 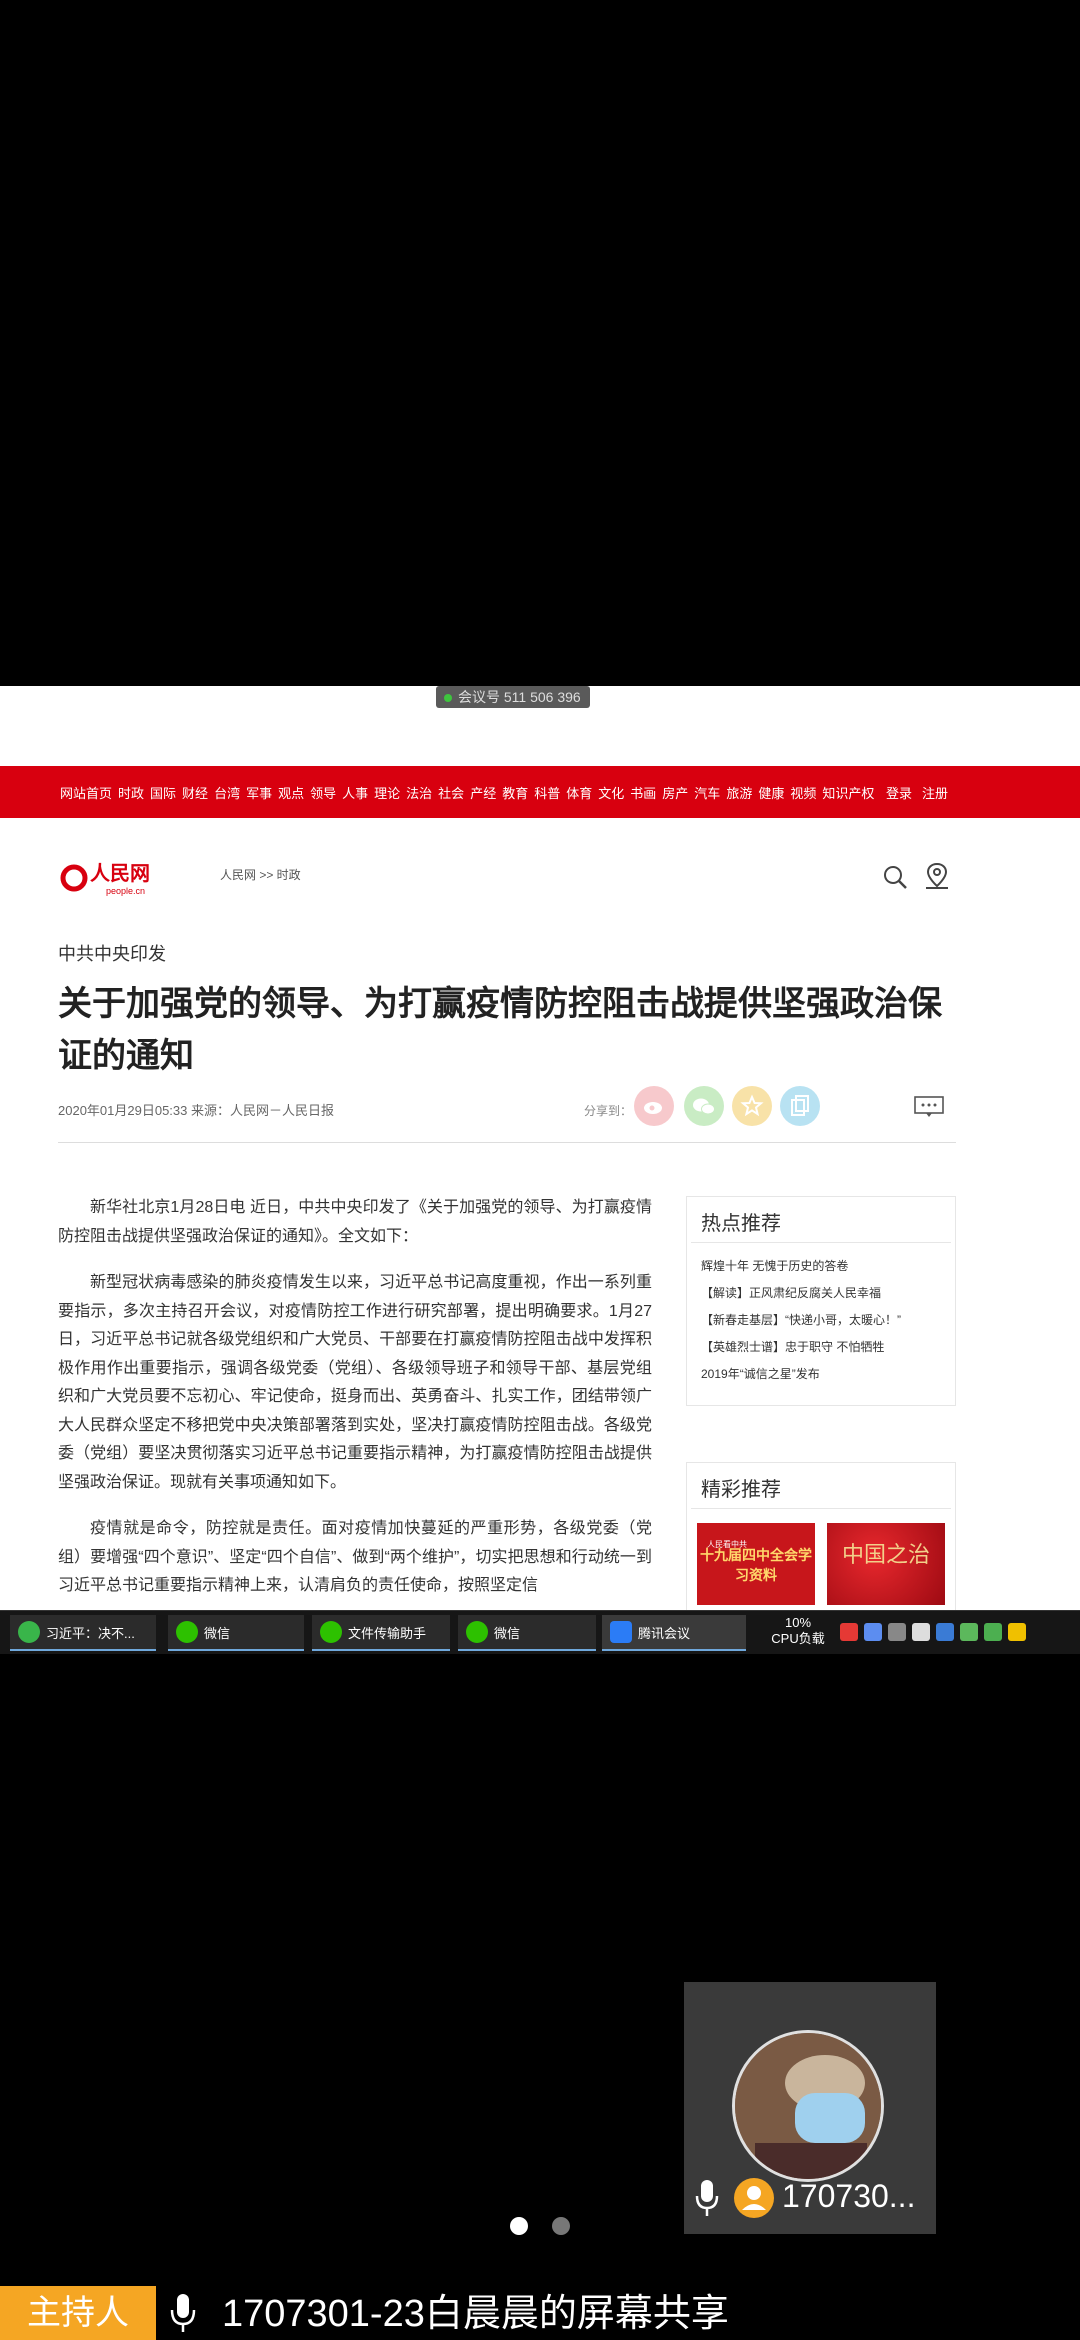 I want to click on copy-link-icon, so click(x=800, y=1106).